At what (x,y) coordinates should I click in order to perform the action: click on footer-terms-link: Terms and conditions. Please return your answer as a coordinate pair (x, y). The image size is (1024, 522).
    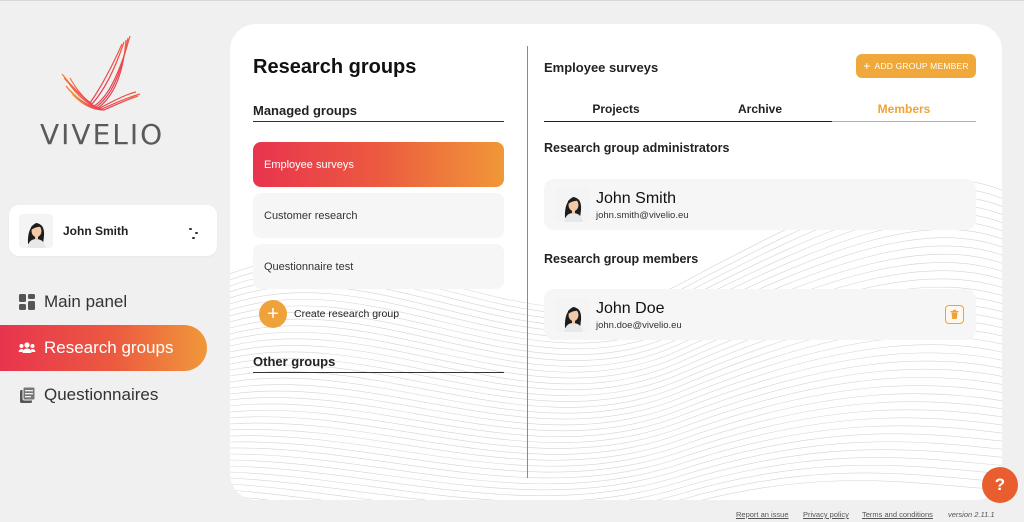
    Looking at the image, I should click on (897, 514).